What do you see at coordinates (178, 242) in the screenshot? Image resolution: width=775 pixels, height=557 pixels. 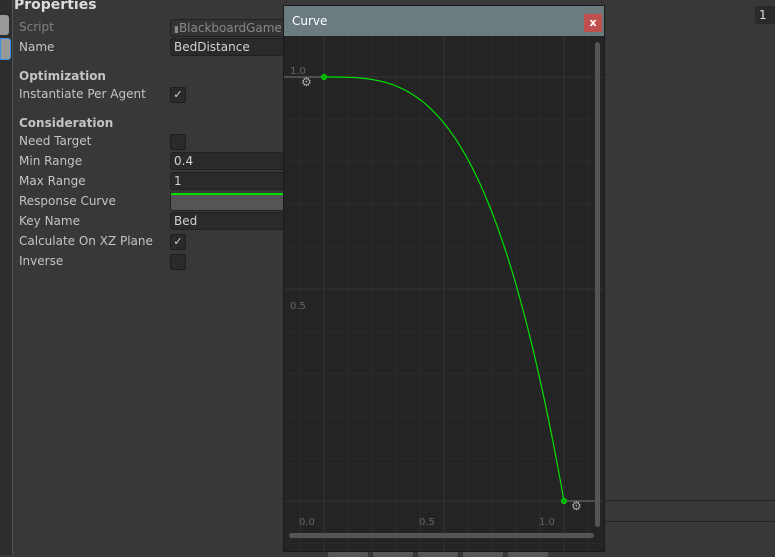 I see `xz-plane-checkbox: ✓` at bounding box center [178, 242].